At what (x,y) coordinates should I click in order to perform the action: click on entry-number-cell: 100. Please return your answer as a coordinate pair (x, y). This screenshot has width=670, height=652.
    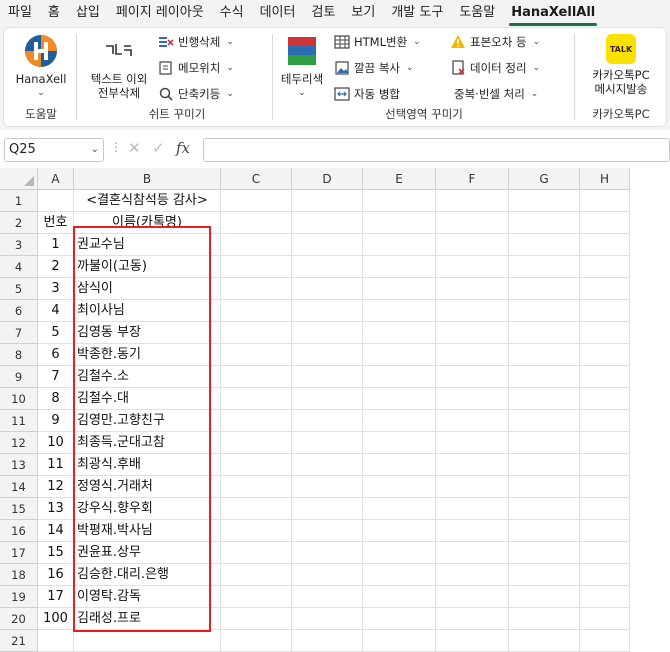
    Looking at the image, I should click on (56, 619).